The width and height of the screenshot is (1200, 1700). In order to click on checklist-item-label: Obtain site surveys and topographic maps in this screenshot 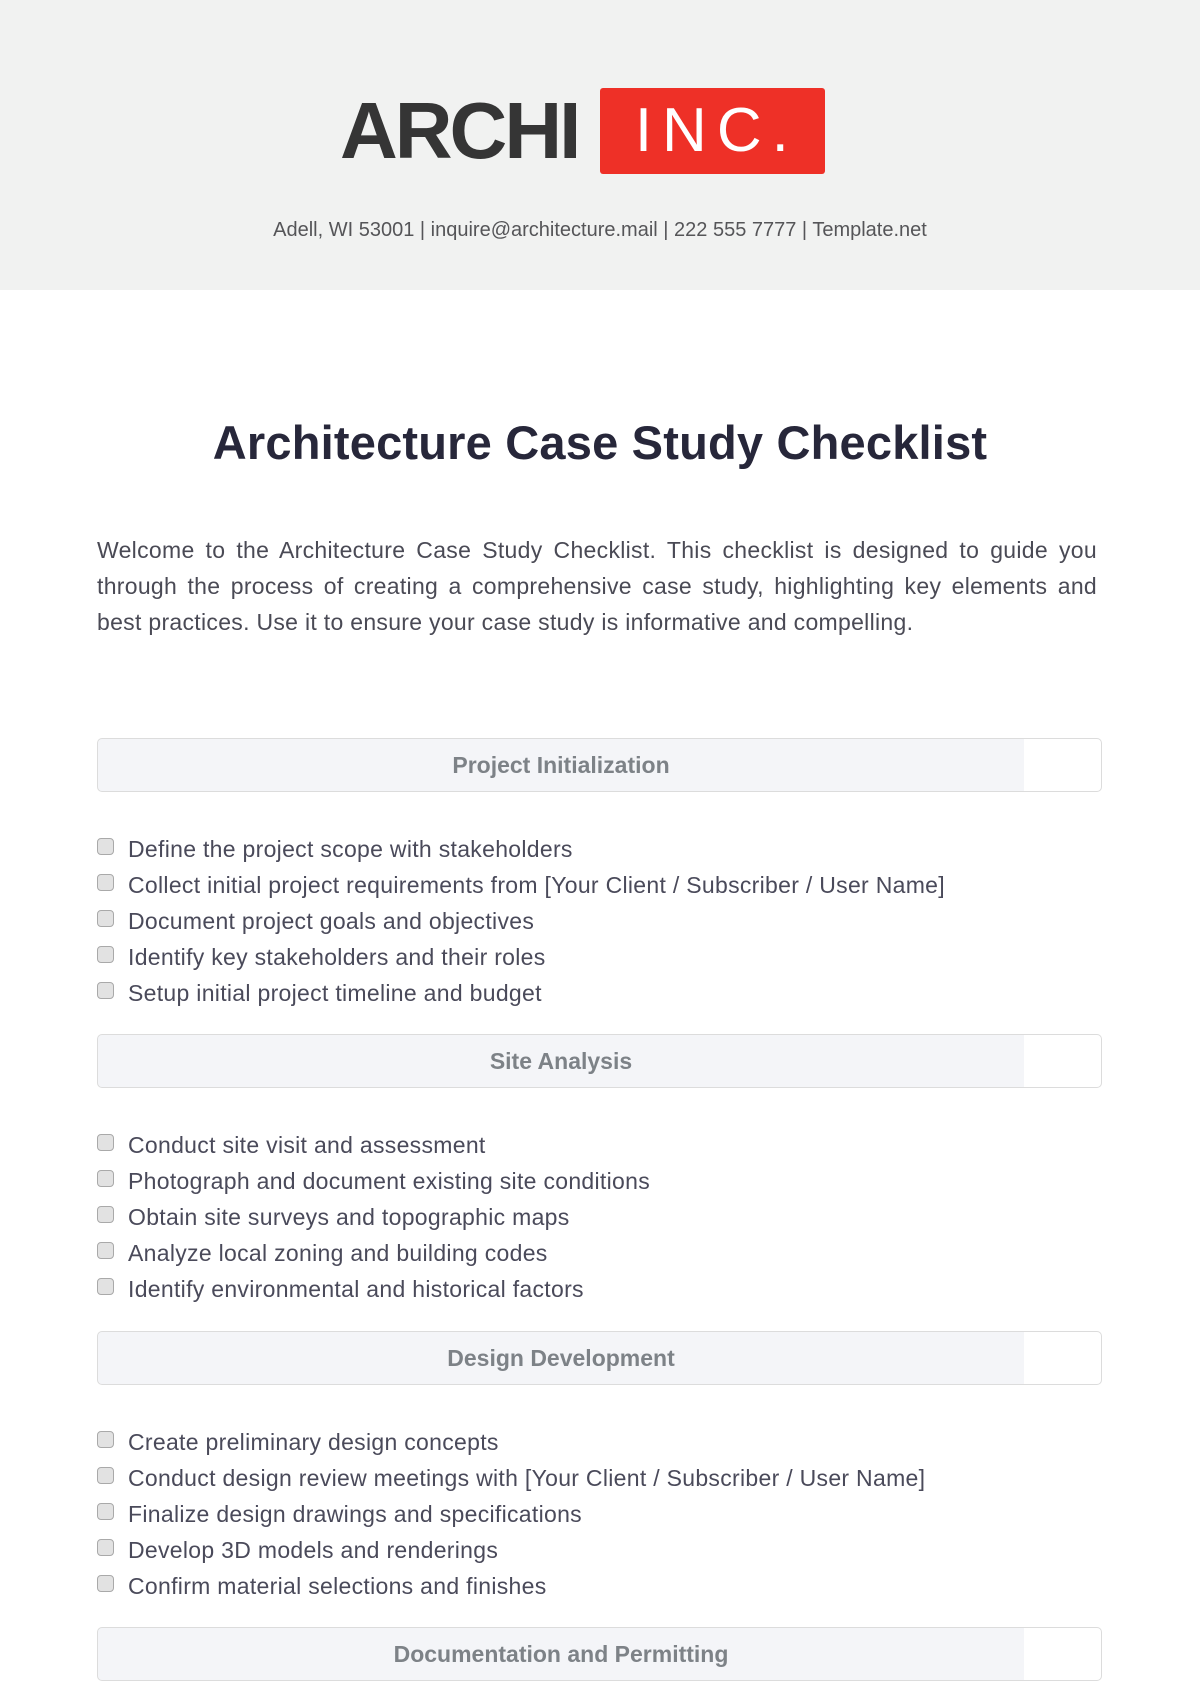, I will do `click(349, 1216)`.